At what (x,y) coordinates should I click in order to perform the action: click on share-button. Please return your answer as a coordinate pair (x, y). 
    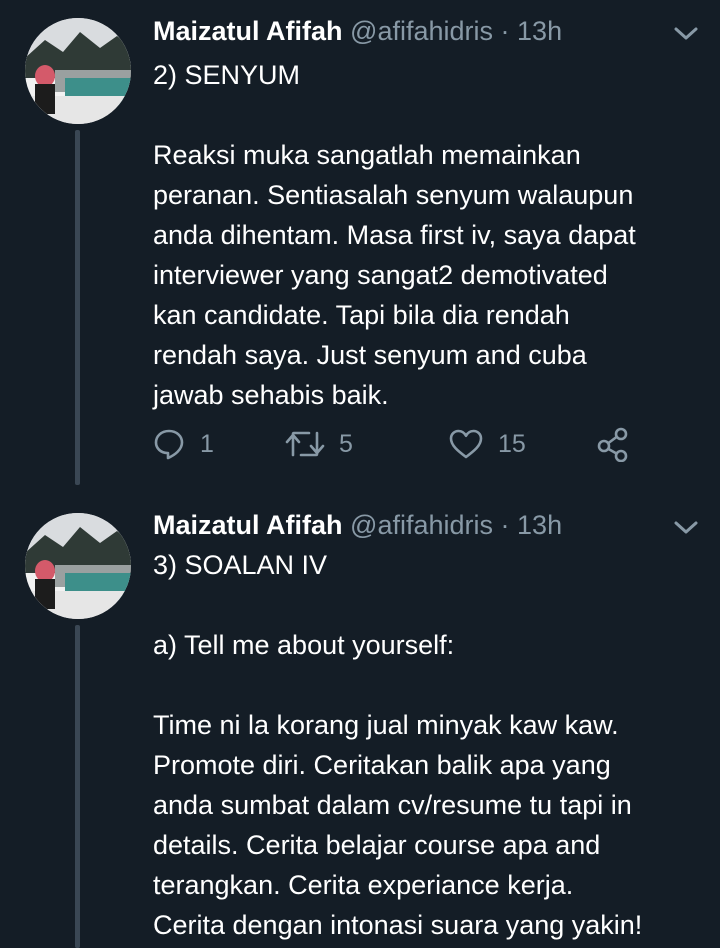
    Looking at the image, I should click on (613, 444).